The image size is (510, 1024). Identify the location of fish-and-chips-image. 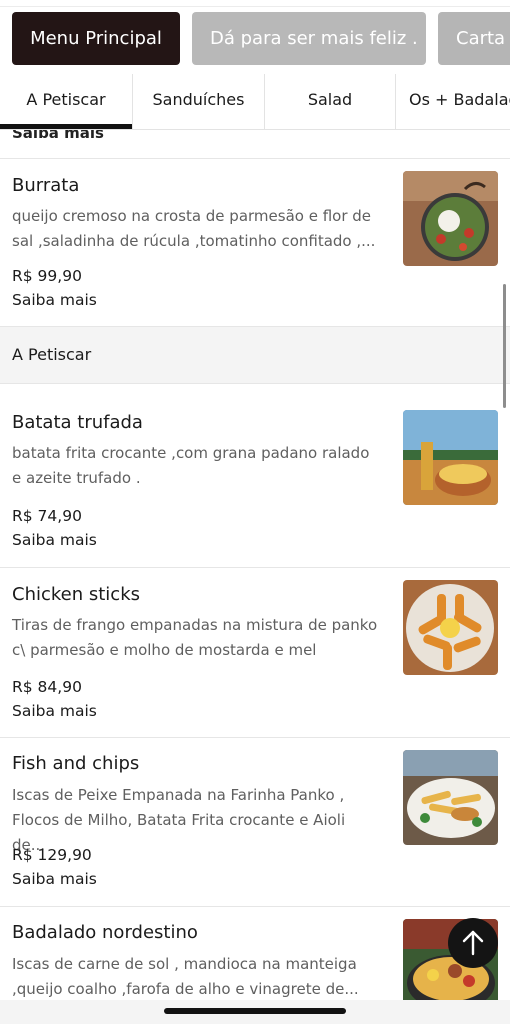
(450, 797).